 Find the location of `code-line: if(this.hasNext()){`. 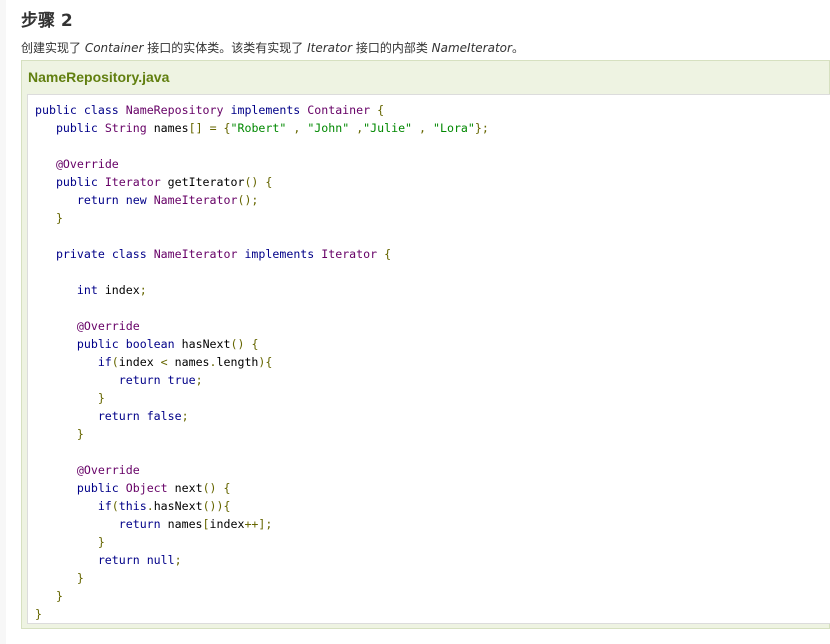

code-line: if(this.hasNext()){ is located at coordinates (164, 506).